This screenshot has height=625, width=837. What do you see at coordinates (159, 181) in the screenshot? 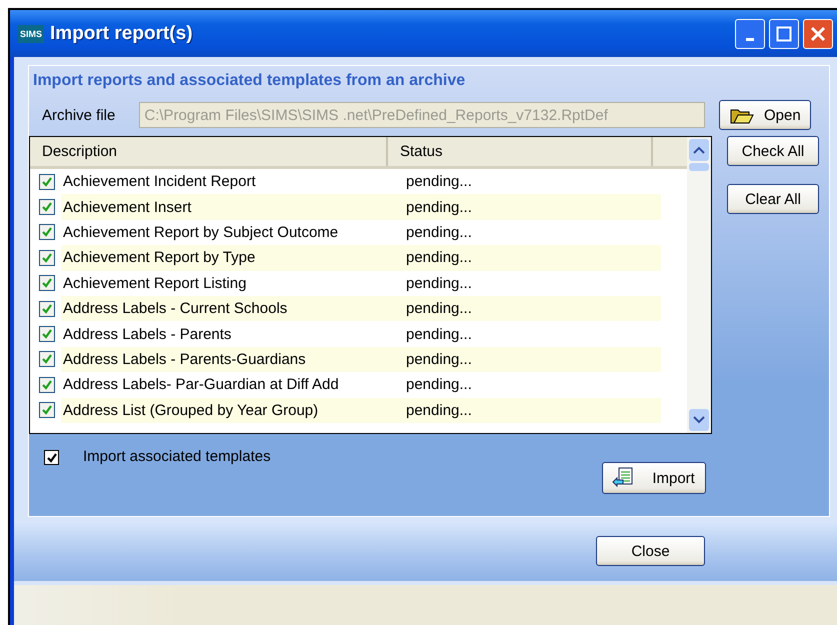
I see `report-name: Achievement Incident Report` at bounding box center [159, 181].